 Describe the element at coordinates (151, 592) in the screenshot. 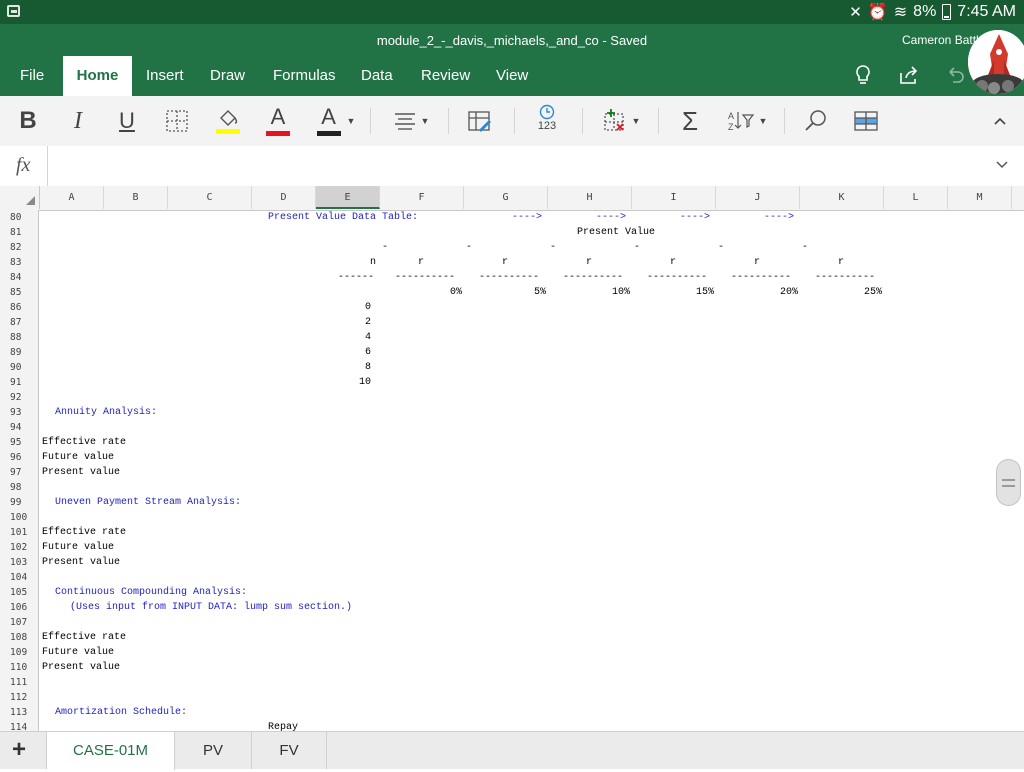

I see `cell-continuous-label: Continuous Compounding Analysis:` at that location.